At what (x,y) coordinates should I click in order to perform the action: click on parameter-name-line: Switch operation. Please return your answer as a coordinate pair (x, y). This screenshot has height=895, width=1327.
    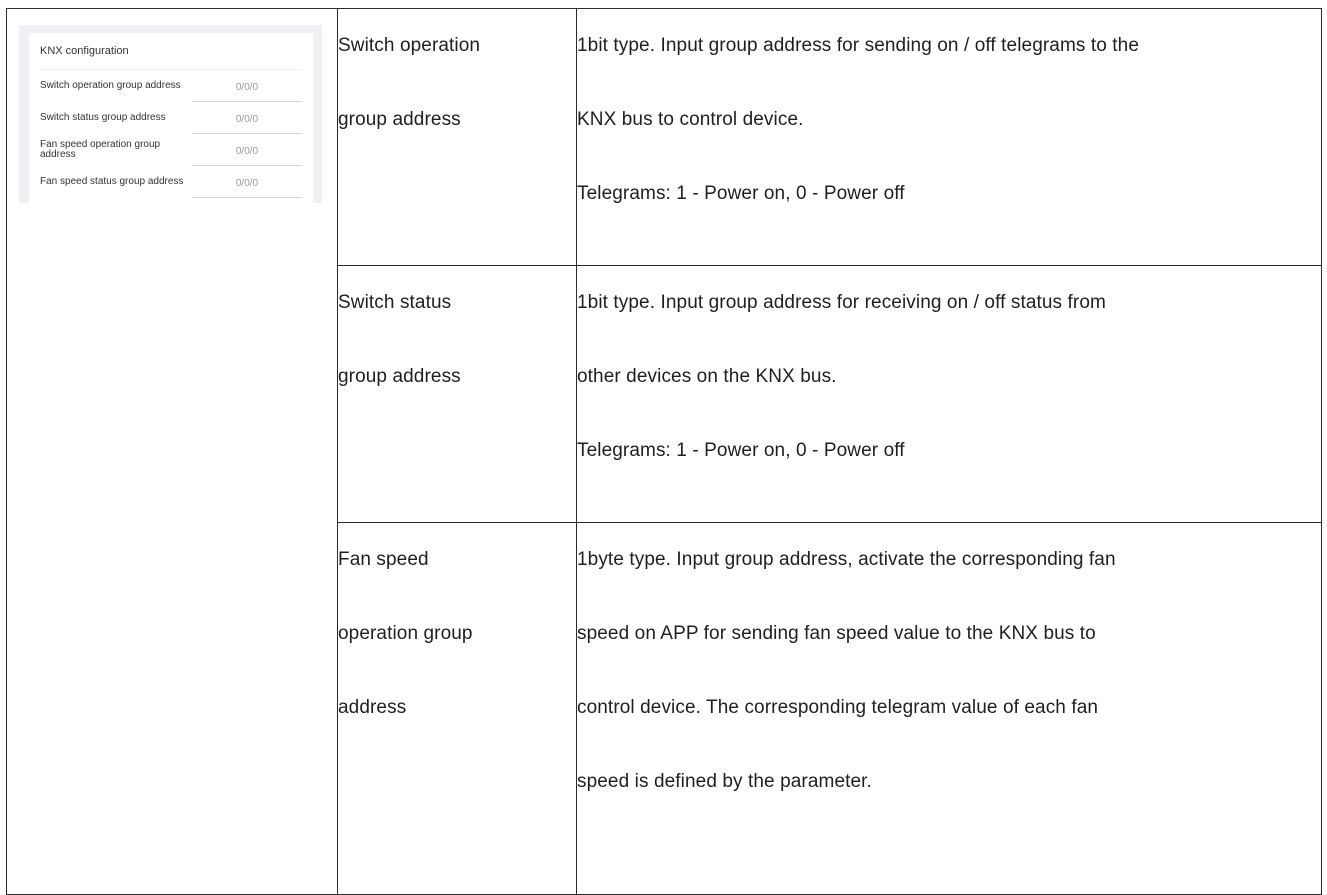
    Looking at the image, I should click on (409, 45).